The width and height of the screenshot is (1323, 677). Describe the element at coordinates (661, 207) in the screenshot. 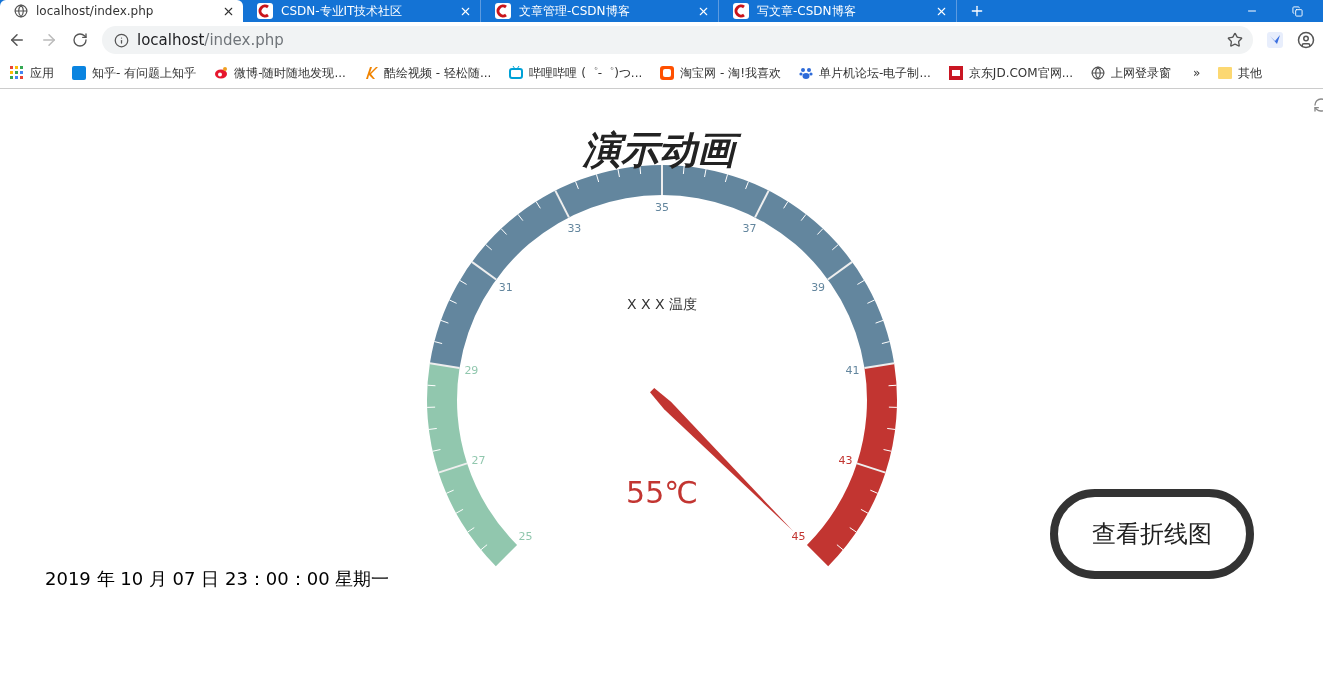

I see `axis-label: 35` at that location.